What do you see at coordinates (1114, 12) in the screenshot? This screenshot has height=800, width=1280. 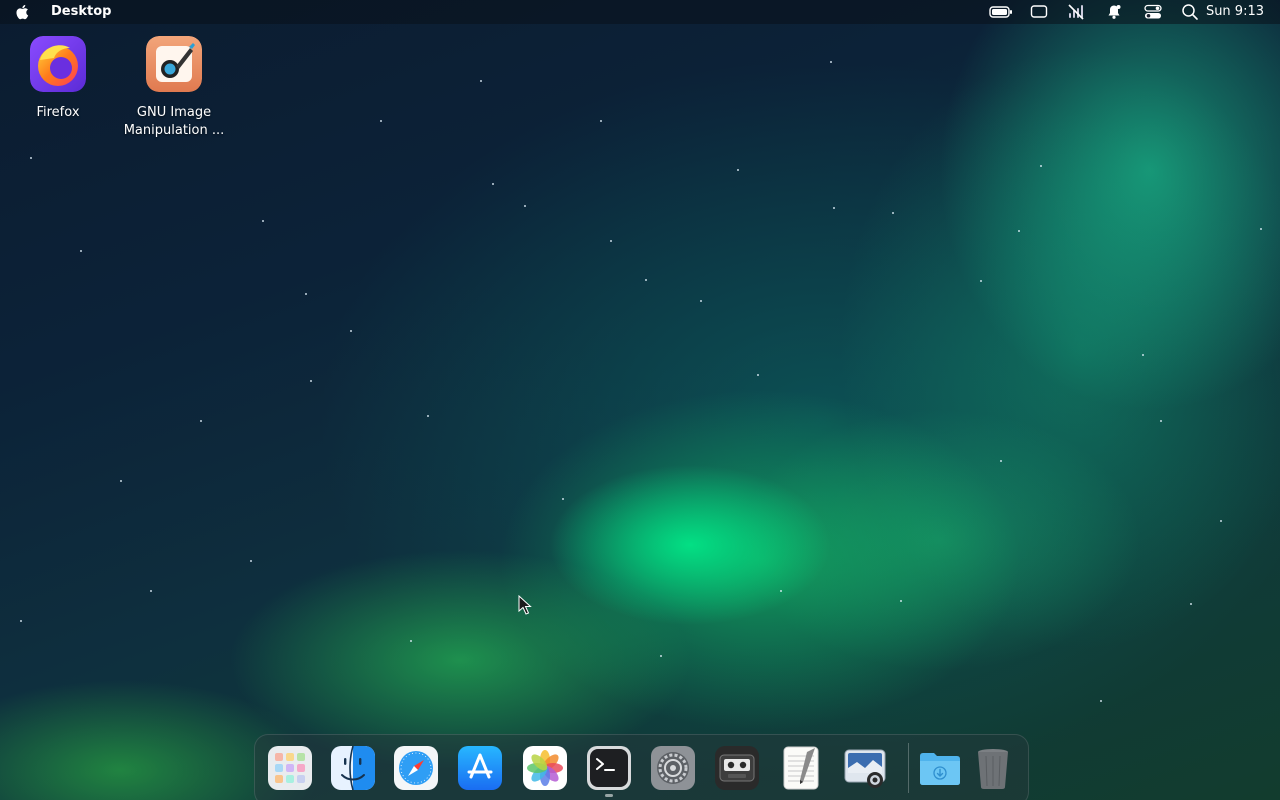 I see `notification-bell-icon` at bounding box center [1114, 12].